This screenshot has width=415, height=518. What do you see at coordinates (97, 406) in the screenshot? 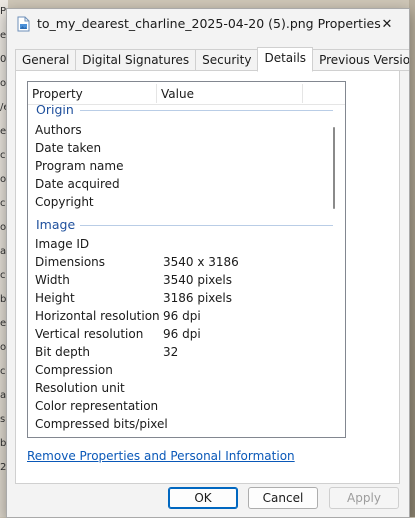
I see `property-name: Color representation` at bounding box center [97, 406].